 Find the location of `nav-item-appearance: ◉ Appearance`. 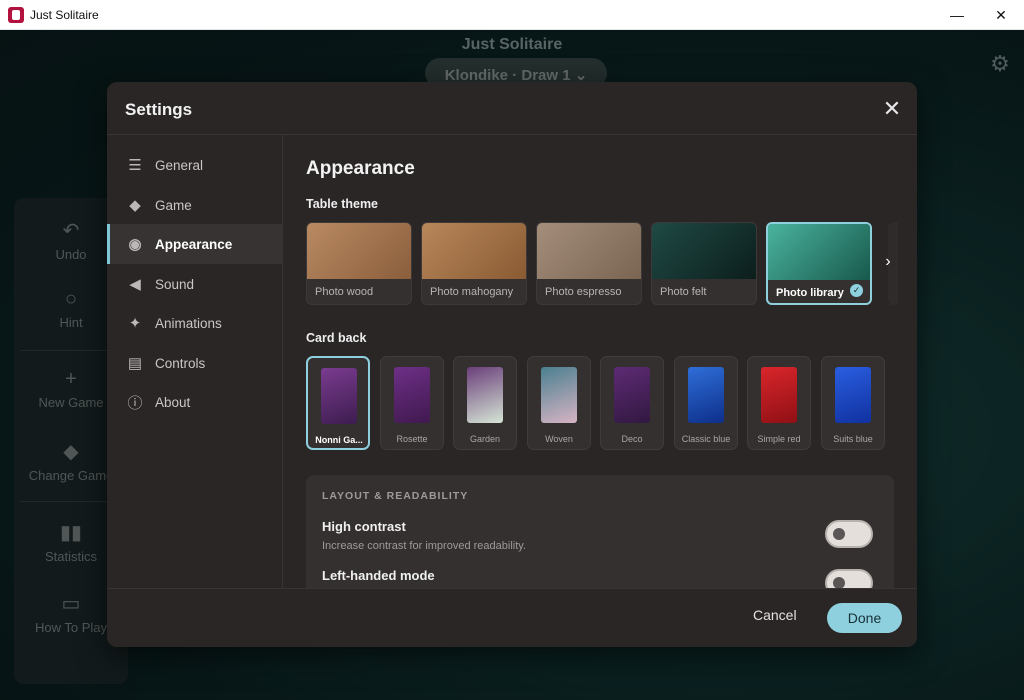

nav-item-appearance: ◉ Appearance is located at coordinates (195, 244).